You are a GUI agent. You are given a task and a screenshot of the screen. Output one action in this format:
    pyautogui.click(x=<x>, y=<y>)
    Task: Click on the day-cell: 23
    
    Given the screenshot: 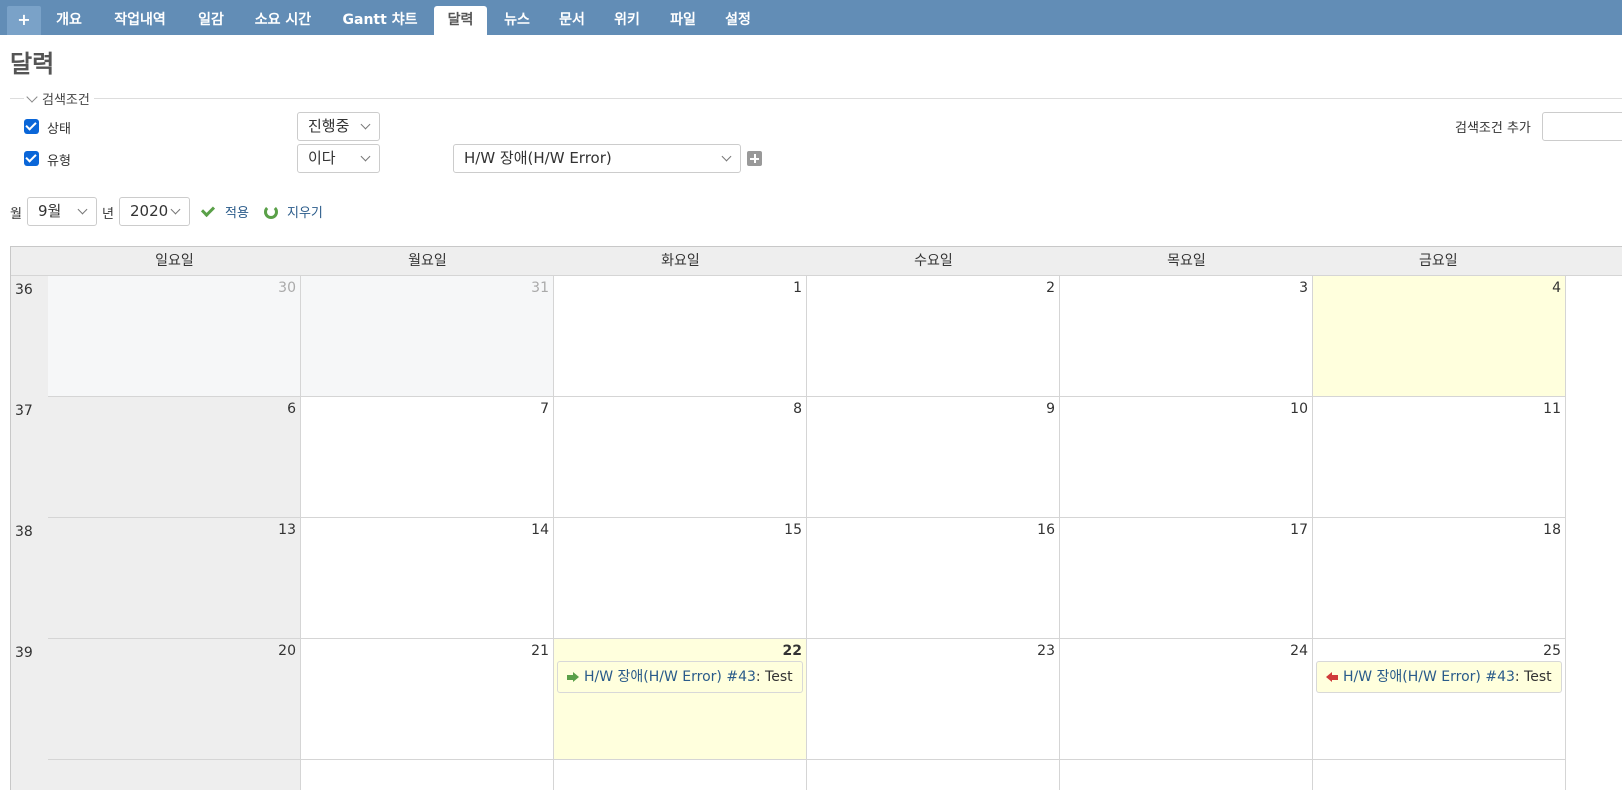 What is the action you would take?
    pyautogui.click(x=933, y=699)
    